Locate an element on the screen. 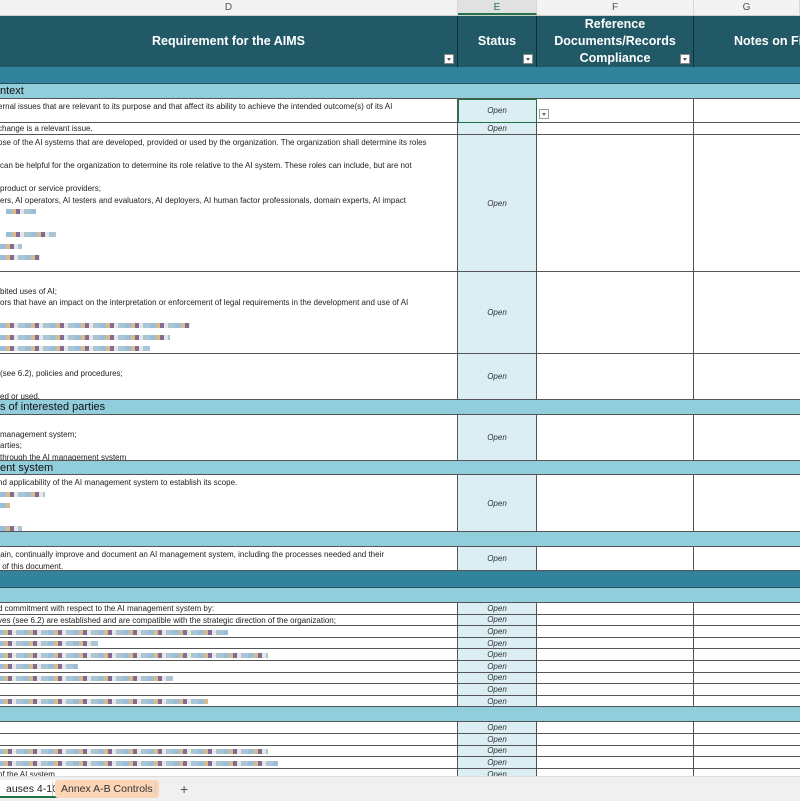 This screenshot has height=801, width=800. status-dropdown-button is located at coordinates (544, 114).